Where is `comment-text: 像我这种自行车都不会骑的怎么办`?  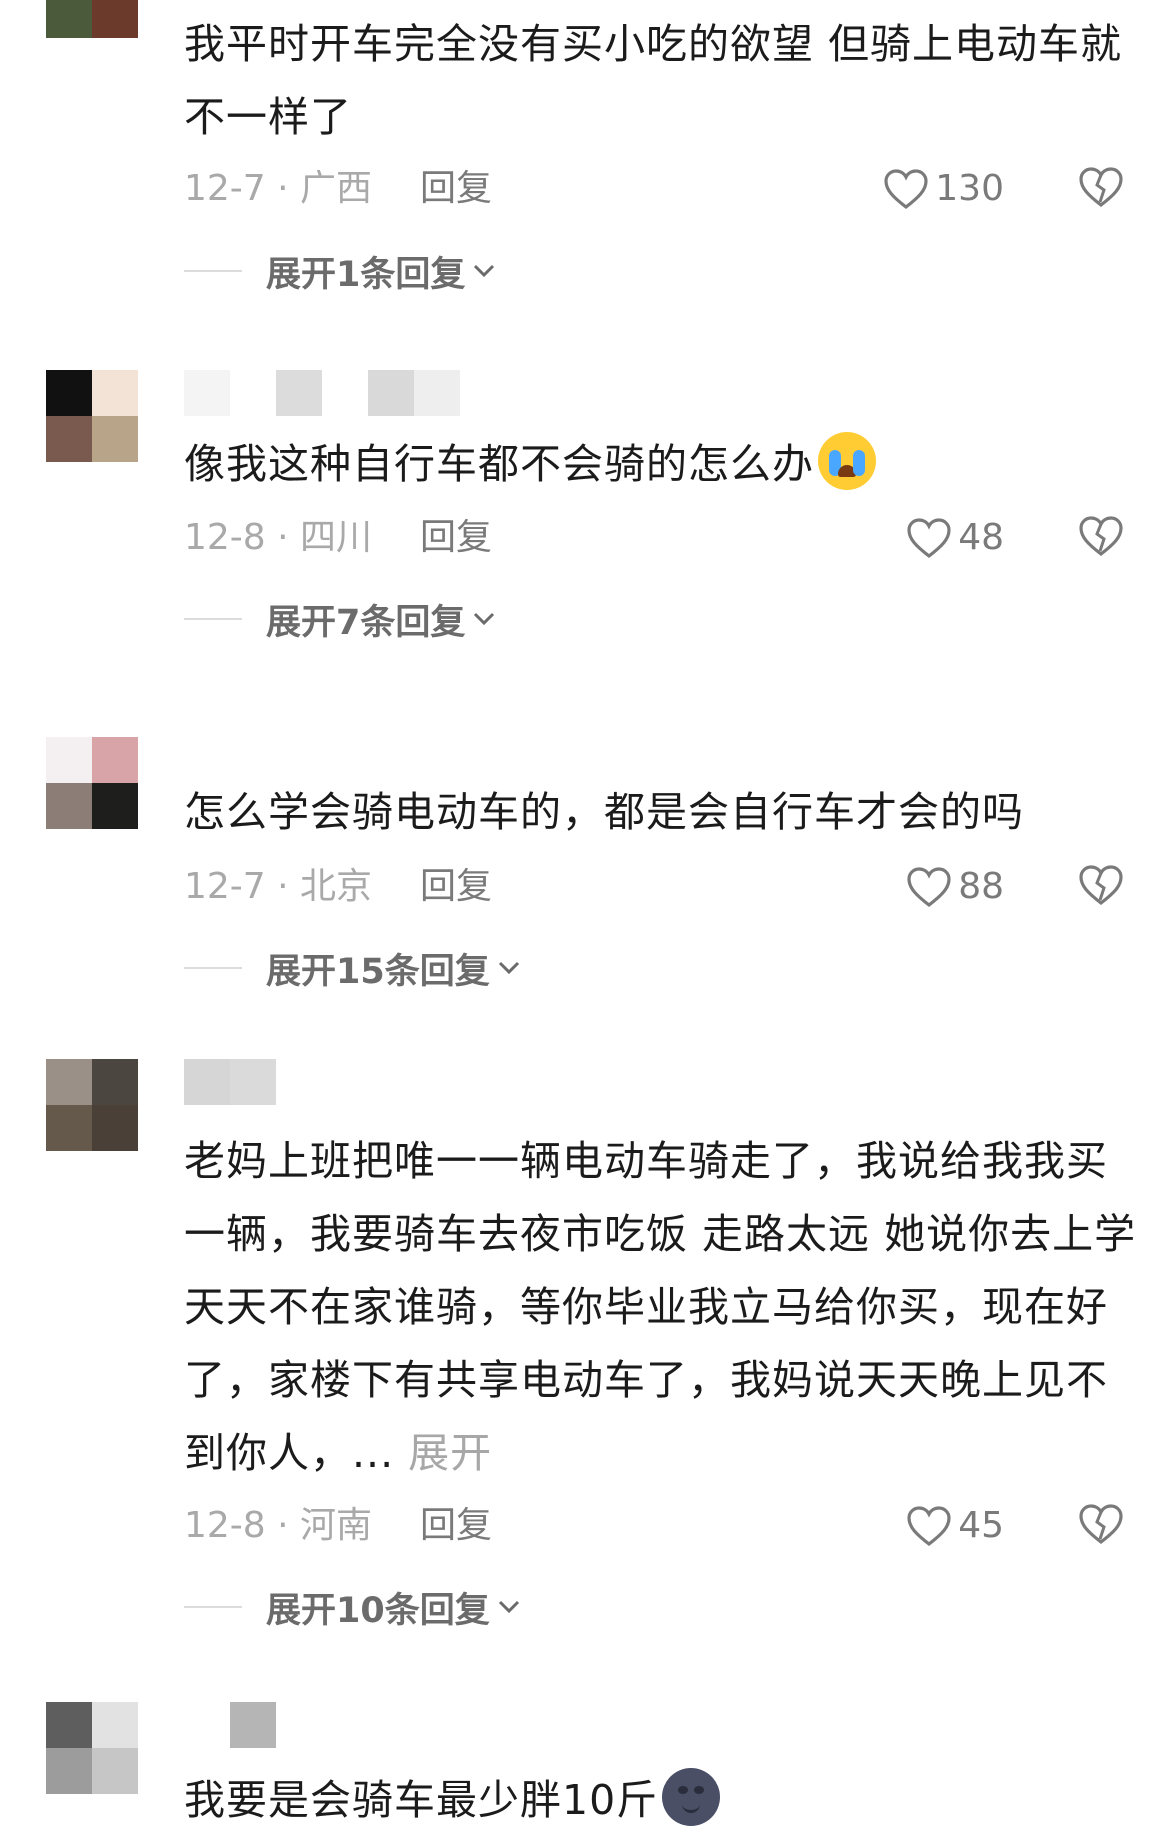 comment-text: 像我这种自行车都不会骑的怎么办 is located at coordinates (664, 464).